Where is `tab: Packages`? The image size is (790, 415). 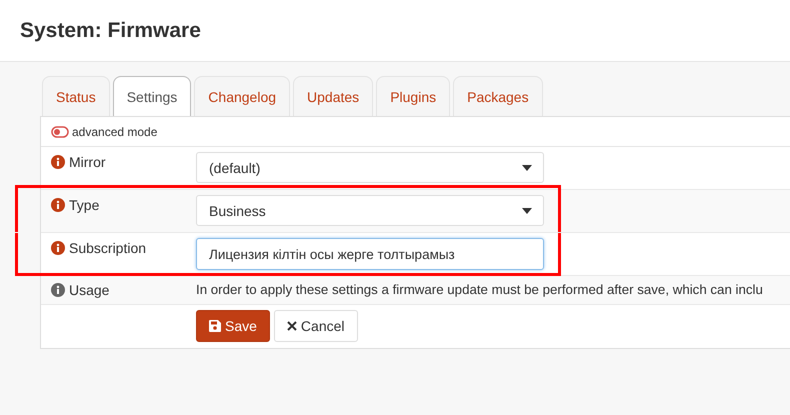 tab: Packages is located at coordinates (498, 96).